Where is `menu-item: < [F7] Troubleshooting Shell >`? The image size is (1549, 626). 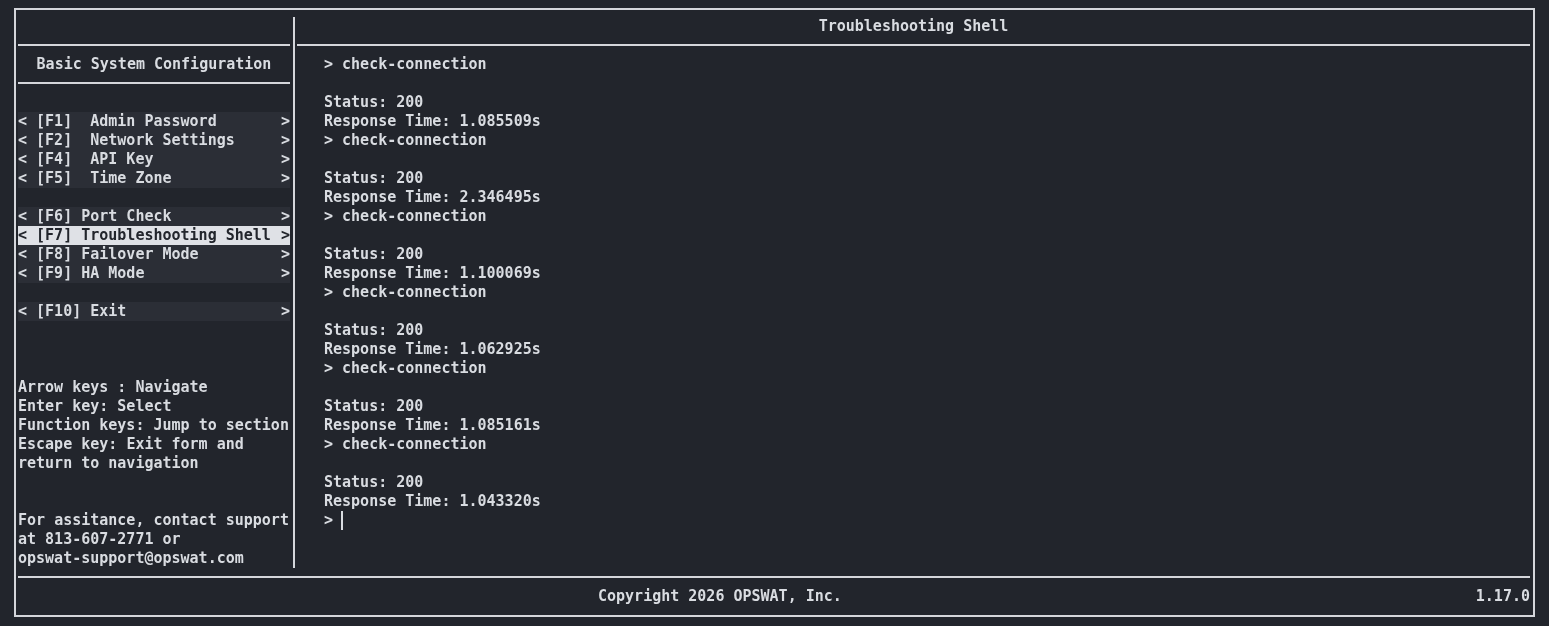
menu-item: < [F7] Troubleshooting Shell > is located at coordinates (154, 235).